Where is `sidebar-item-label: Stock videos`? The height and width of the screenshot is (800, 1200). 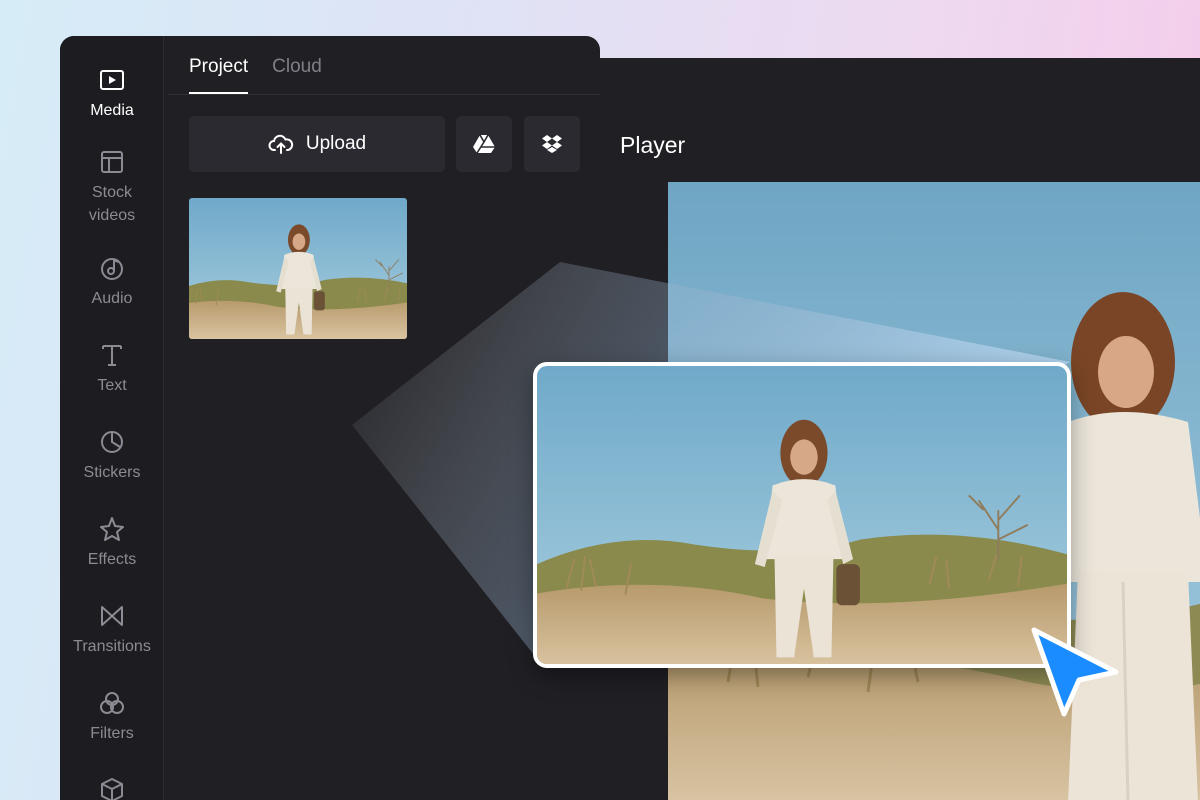 sidebar-item-label: Stock videos is located at coordinates (112, 204).